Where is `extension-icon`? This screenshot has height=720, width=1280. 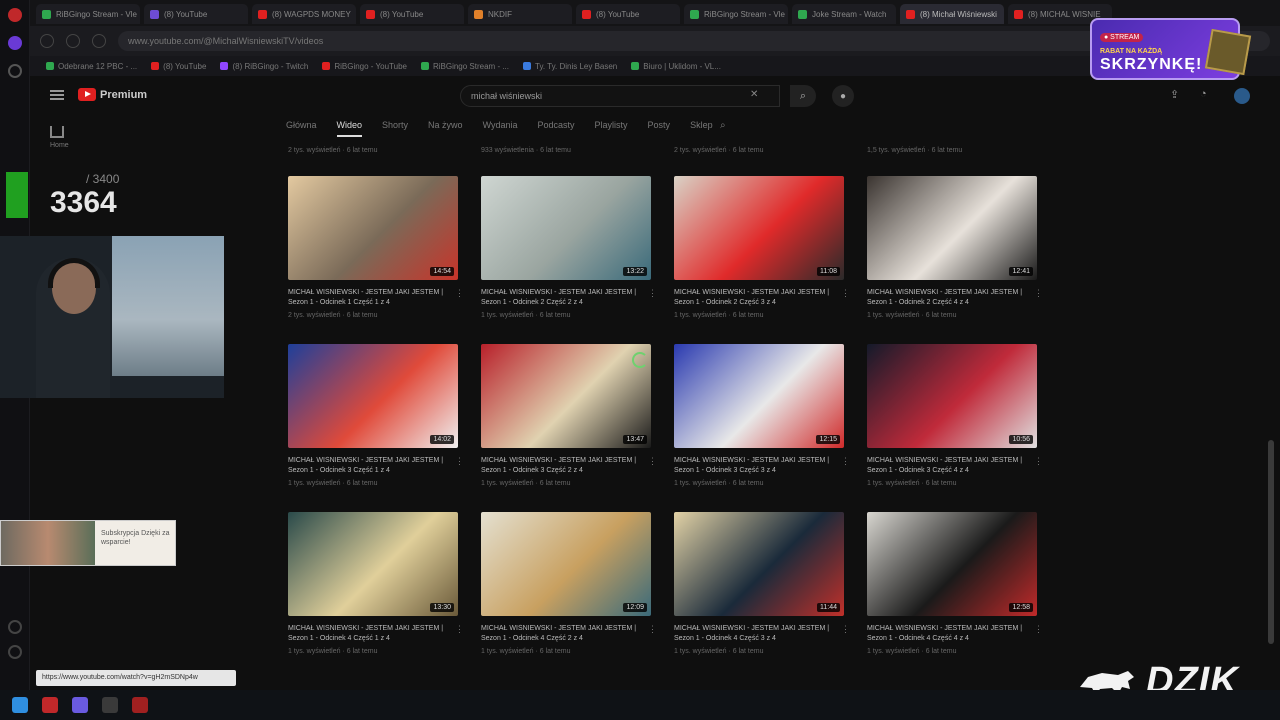 extension-icon is located at coordinates (15, 43).